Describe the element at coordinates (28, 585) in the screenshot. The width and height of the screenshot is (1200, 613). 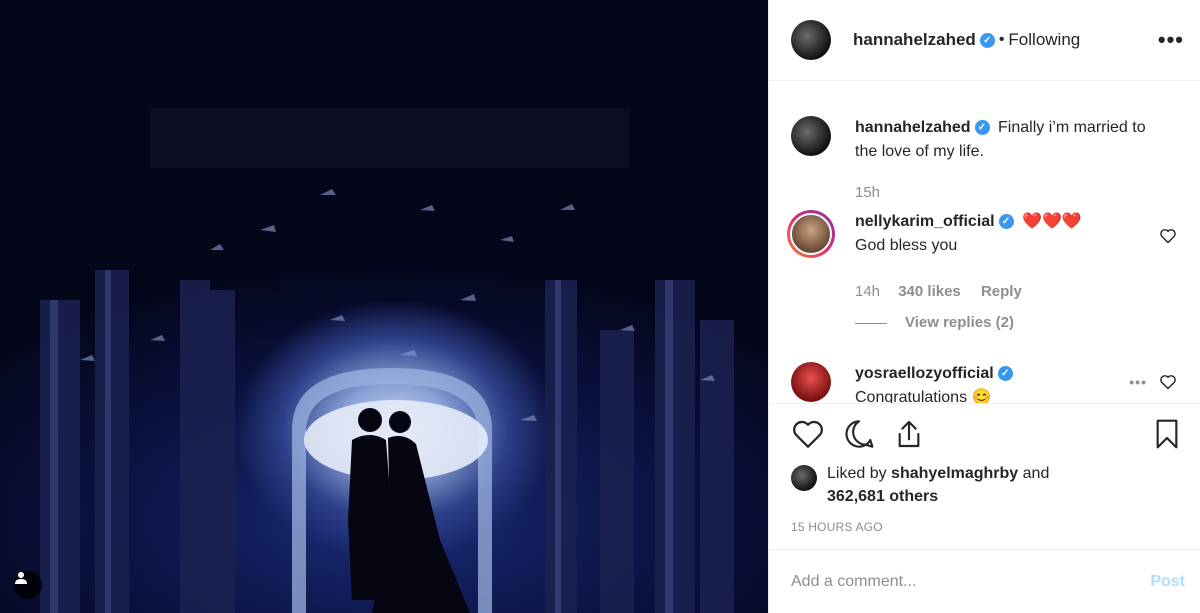
I see `user-tag-icon` at that location.